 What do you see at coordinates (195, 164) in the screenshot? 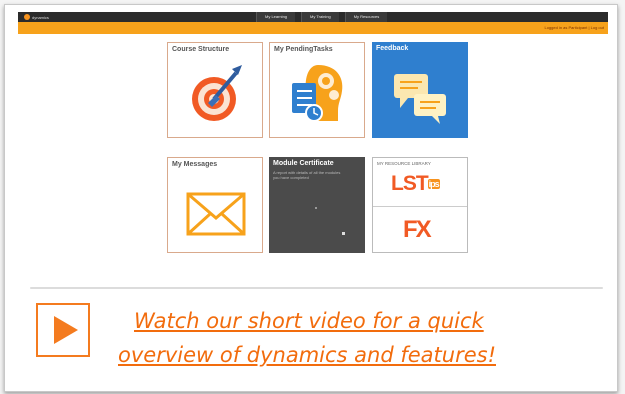
I see `tile-label: My Messages` at bounding box center [195, 164].